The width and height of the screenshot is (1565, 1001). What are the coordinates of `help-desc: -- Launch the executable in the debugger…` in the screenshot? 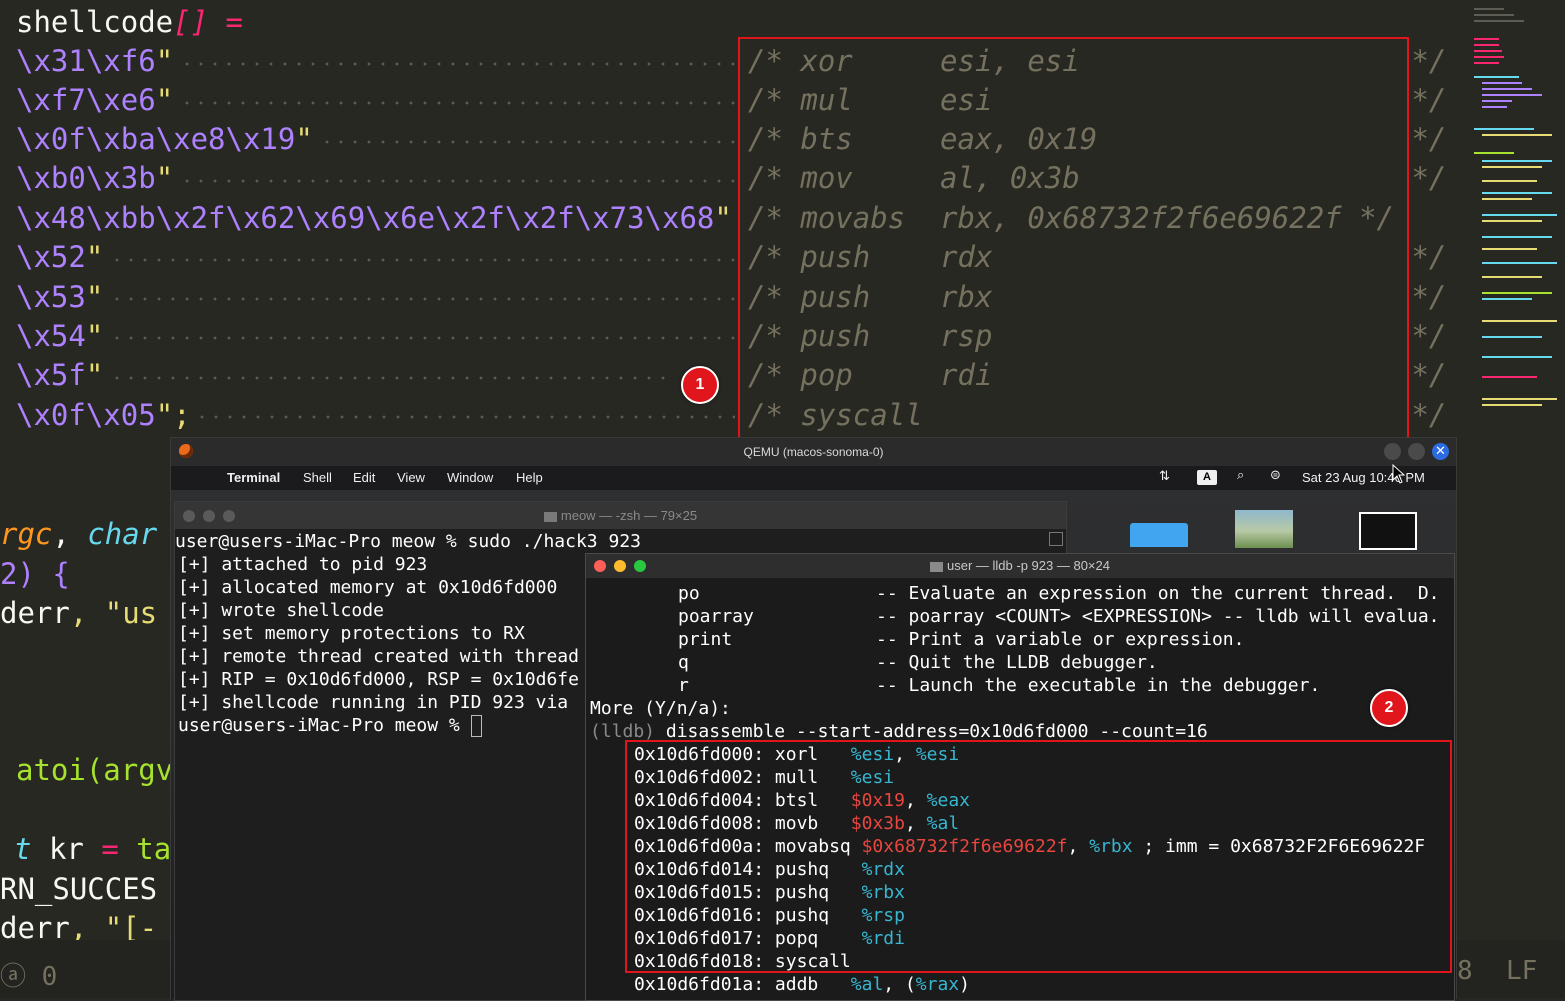 It's located at (1098, 685).